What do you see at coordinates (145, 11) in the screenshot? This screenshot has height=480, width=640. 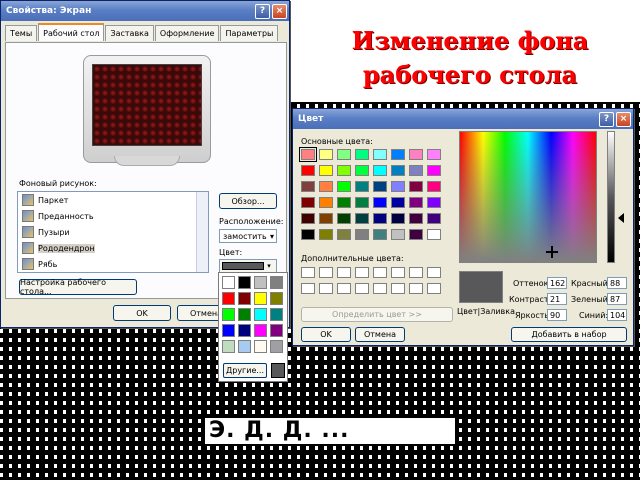 I see `display-properties-titlebar: Свойства: Экран ? ×` at bounding box center [145, 11].